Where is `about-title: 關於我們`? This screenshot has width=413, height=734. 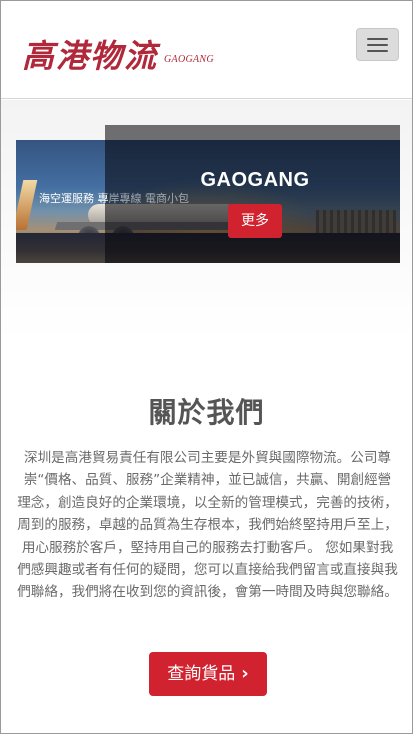 about-title: 關於我們 is located at coordinates (206, 412).